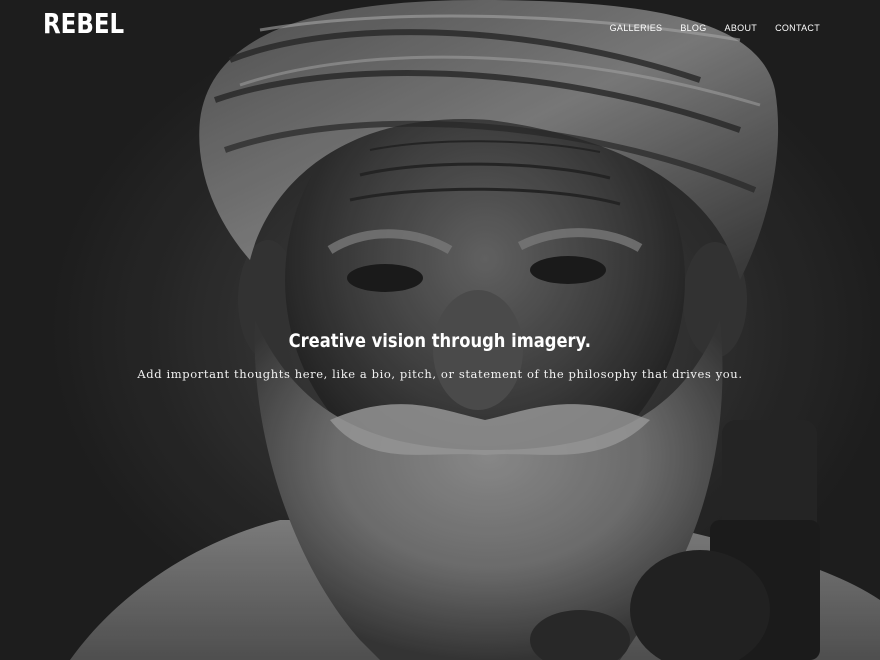 This screenshot has height=660, width=880. Describe the element at coordinates (83, 24) in the screenshot. I see `site-logo: REBEL` at that location.